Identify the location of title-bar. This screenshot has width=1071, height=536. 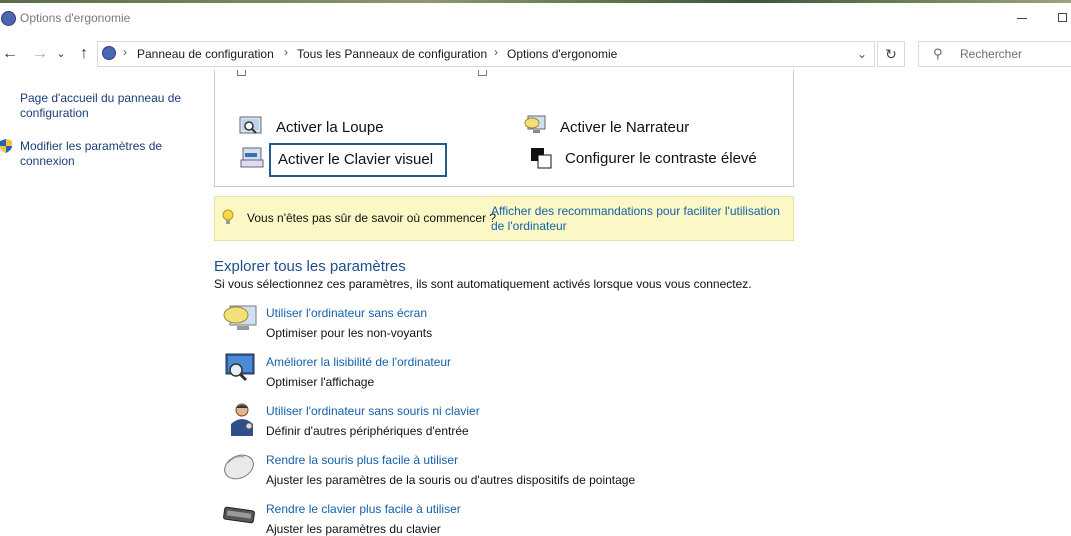
(535, 19).